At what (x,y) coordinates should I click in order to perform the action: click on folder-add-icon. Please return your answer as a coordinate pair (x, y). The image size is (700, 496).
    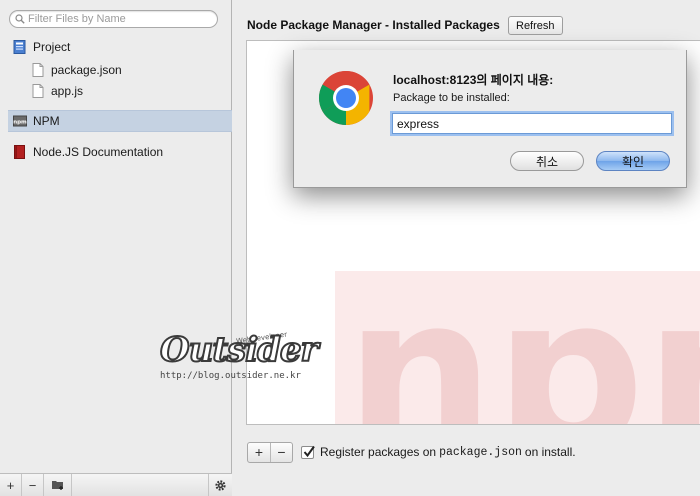
    Looking at the image, I should click on (57, 485).